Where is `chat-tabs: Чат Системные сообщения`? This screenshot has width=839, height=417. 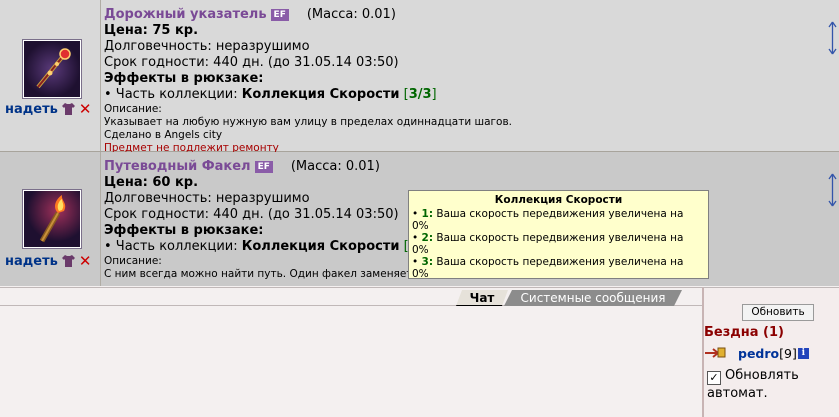 chat-tabs: Чат Системные сообщения is located at coordinates (569, 298).